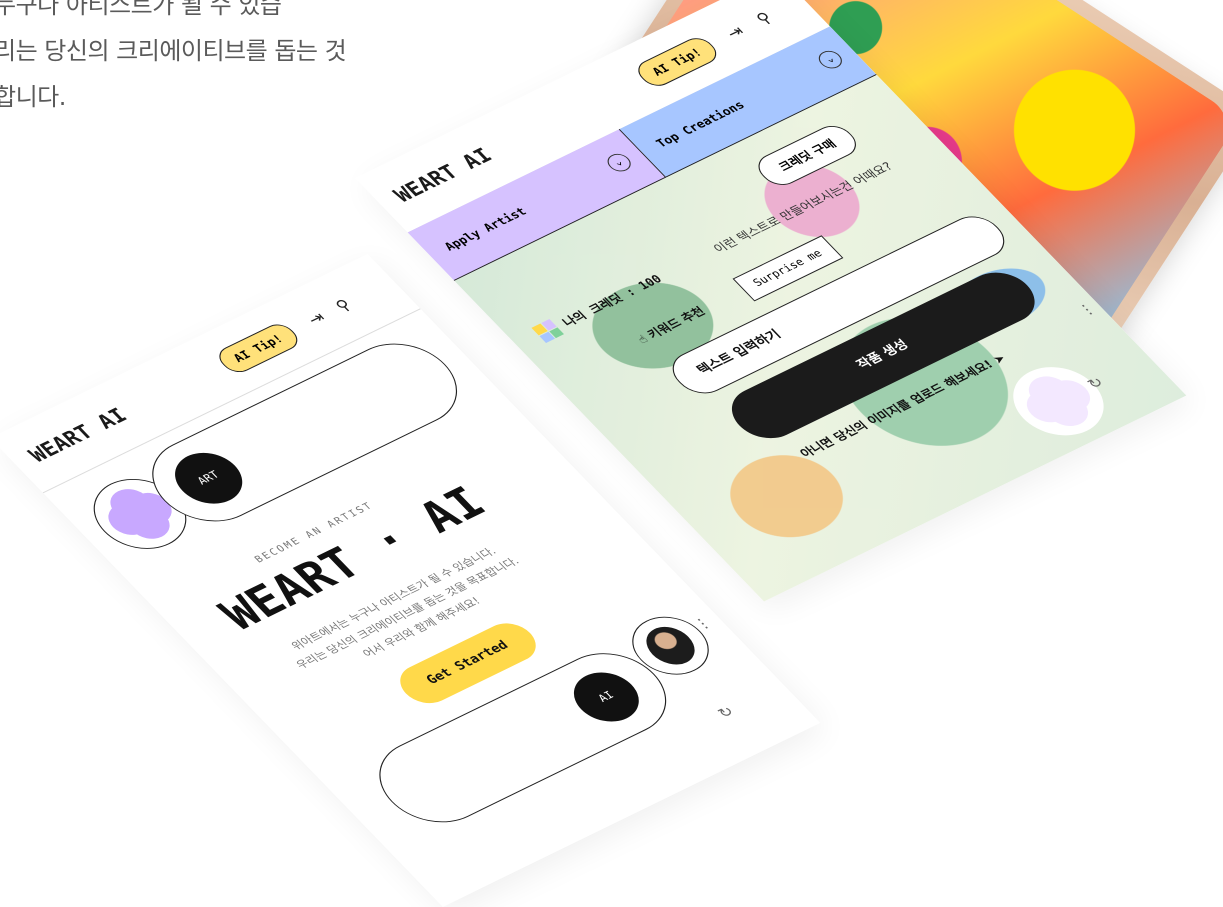 This screenshot has width=1223, height=907. I want to click on app-logo: WEART AI, so click(78, 435).